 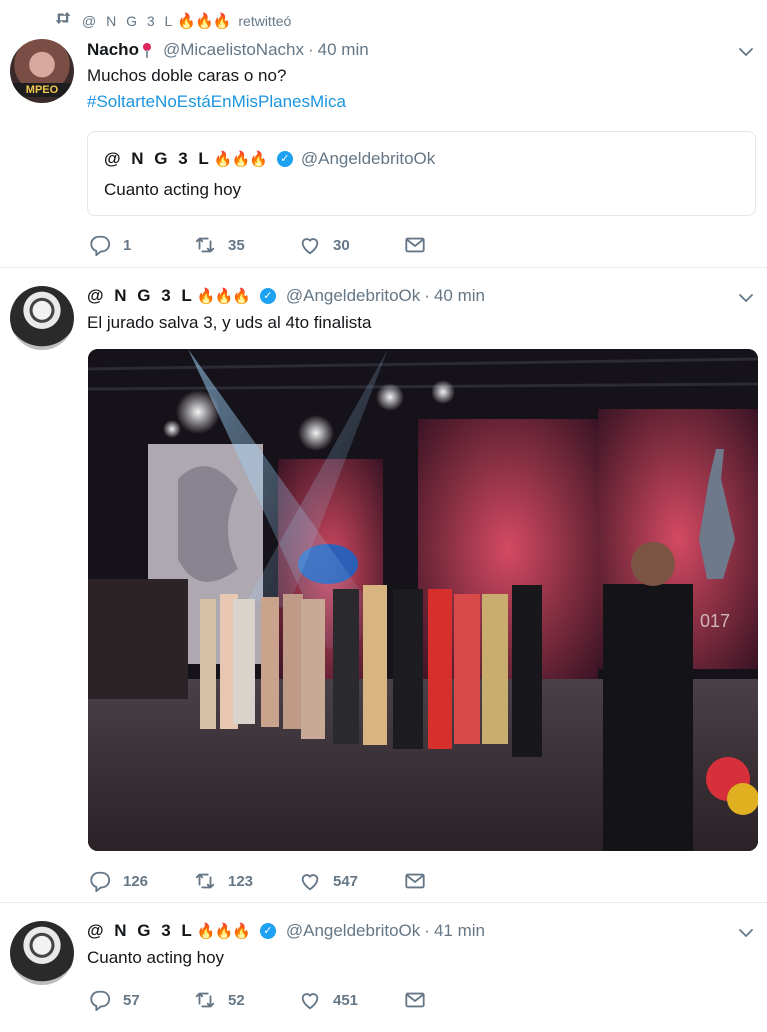 I want to click on retweet-label: retwitteó, so click(x=265, y=20).